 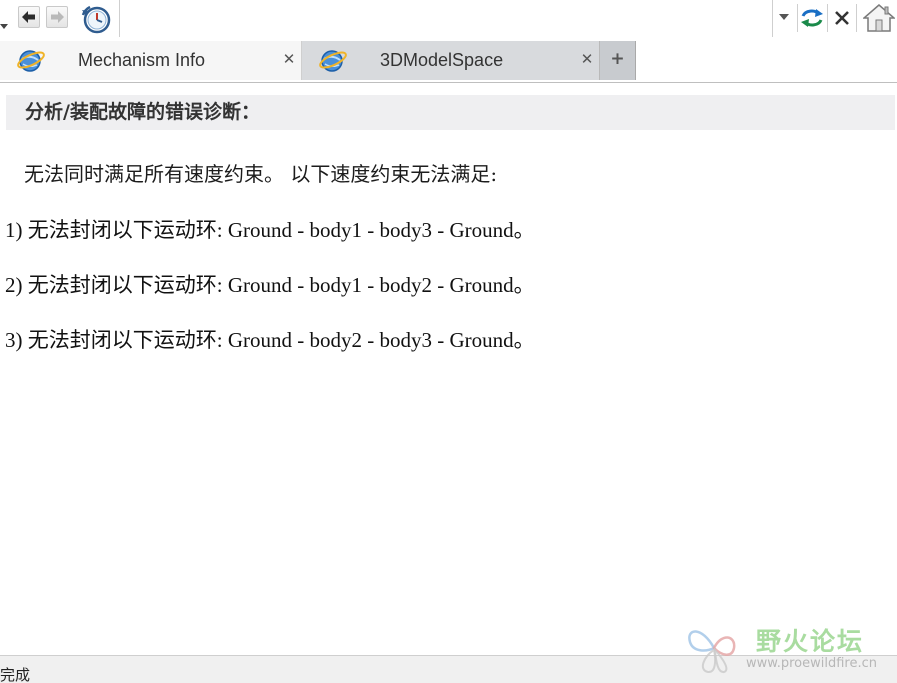 I want to click on toolbar-dropdown-icon, so click(x=4, y=26).